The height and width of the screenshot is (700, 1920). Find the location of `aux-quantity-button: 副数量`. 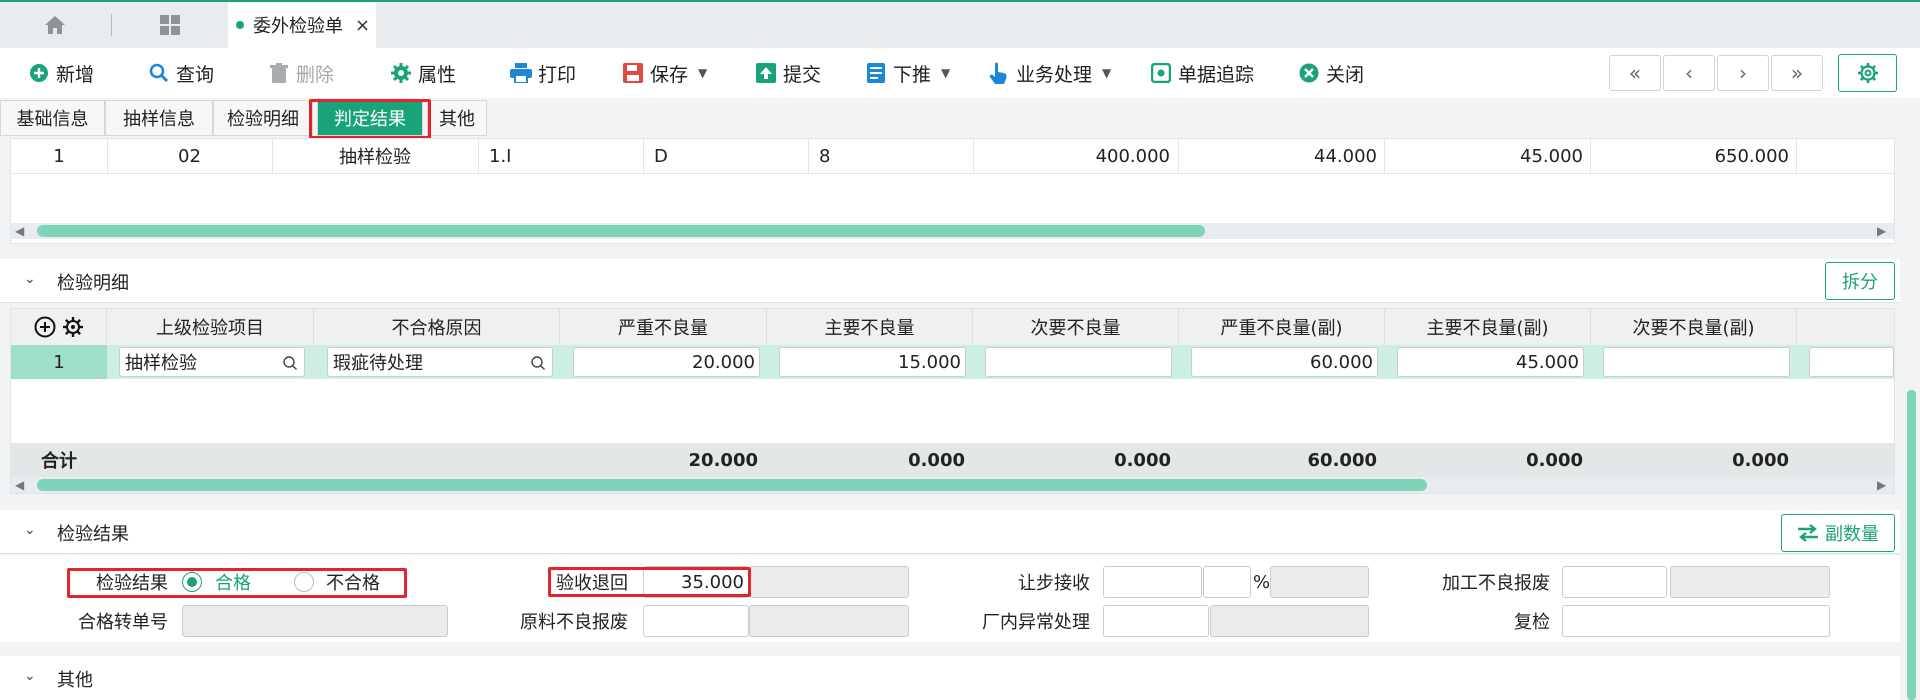

aux-quantity-button: 副数量 is located at coordinates (1838, 533).